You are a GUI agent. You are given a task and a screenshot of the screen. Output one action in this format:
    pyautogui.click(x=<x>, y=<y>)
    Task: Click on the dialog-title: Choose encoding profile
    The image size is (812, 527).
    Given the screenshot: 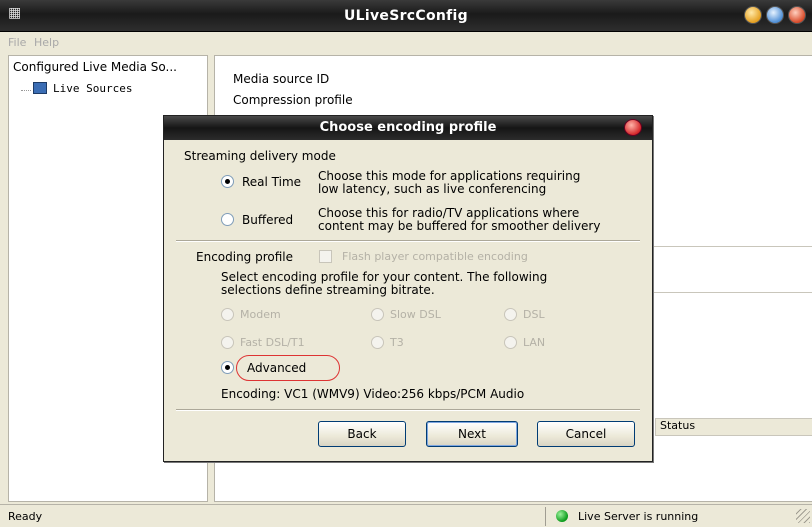 What is the action you would take?
    pyautogui.click(x=408, y=127)
    